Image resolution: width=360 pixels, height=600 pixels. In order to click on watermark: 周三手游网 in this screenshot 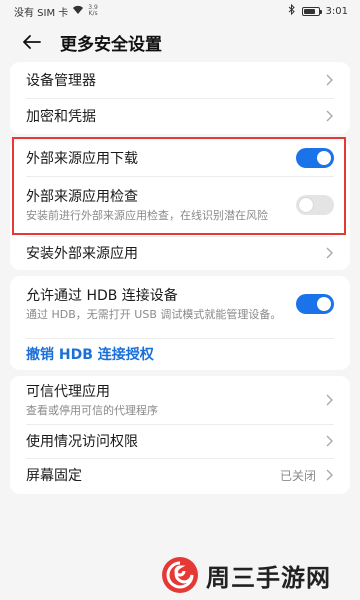, I will do `click(245, 575)`.